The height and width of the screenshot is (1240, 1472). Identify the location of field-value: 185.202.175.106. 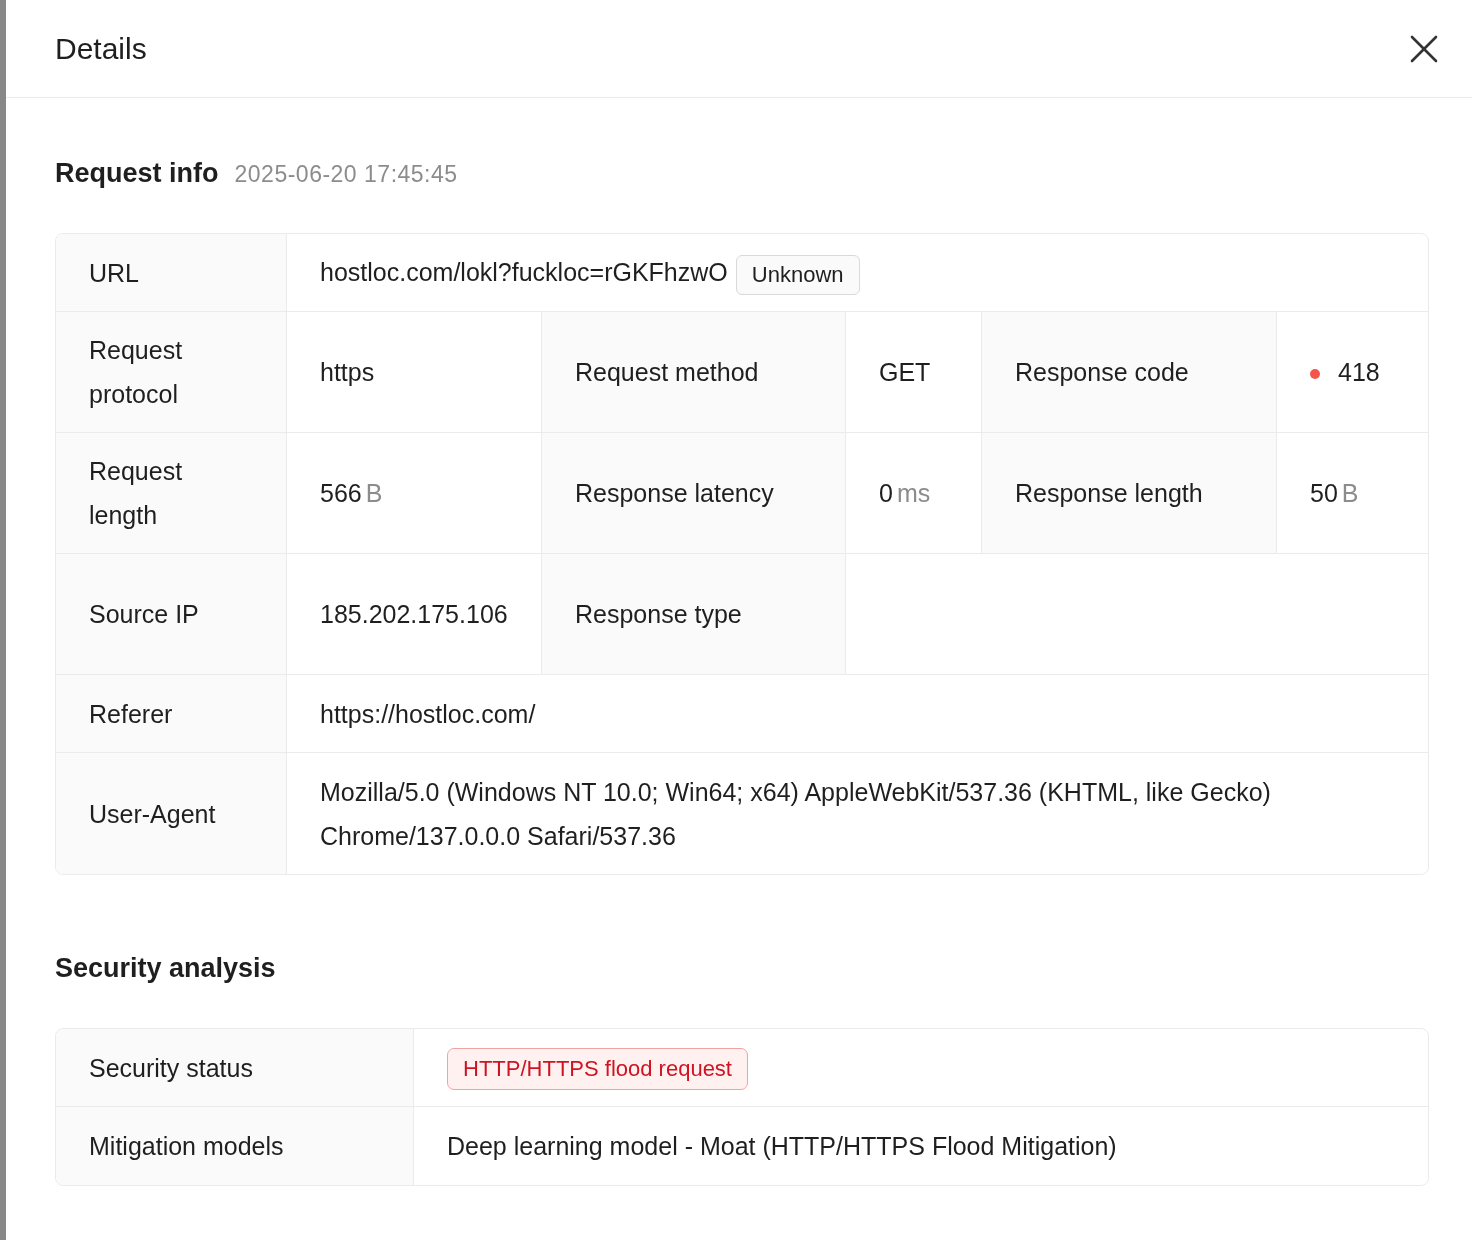
(414, 614).